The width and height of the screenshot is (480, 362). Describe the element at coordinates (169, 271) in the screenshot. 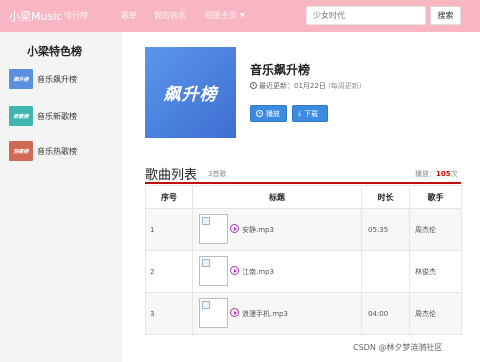

I see `song-index: 2` at that location.